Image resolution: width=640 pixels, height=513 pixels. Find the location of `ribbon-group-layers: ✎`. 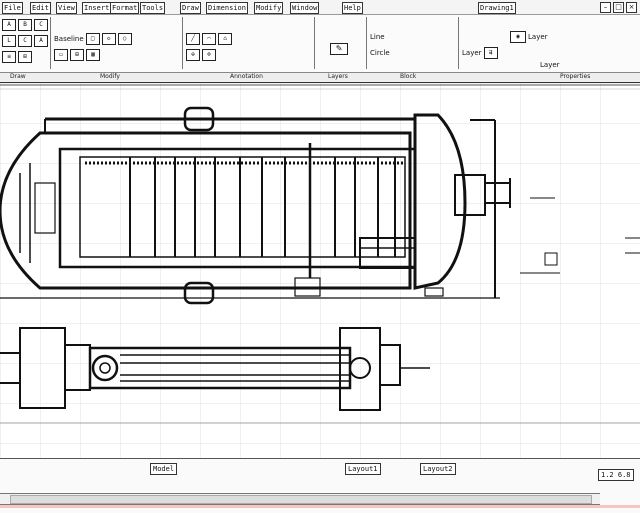

ribbon-group-layers: ✎ is located at coordinates (341, 43).